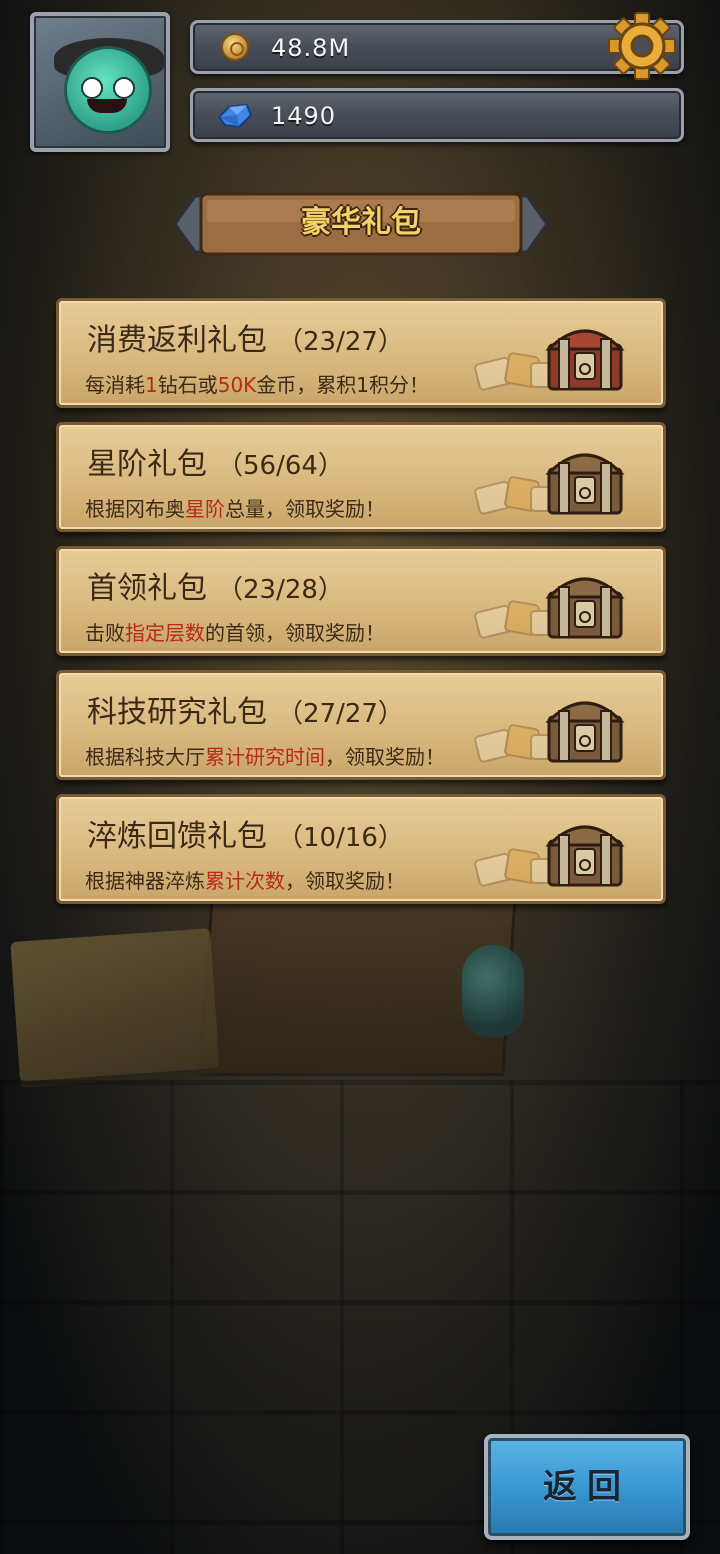 This screenshot has height=1554, width=720. What do you see at coordinates (642, 46) in the screenshot?
I see `settings-gear-icon` at bounding box center [642, 46].